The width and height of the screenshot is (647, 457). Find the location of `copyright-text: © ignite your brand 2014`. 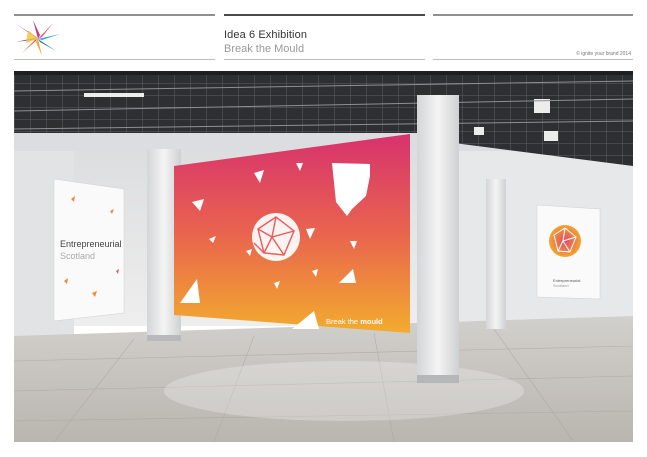

copyright-text: © ignite your brand 2014 is located at coordinates (603, 54).